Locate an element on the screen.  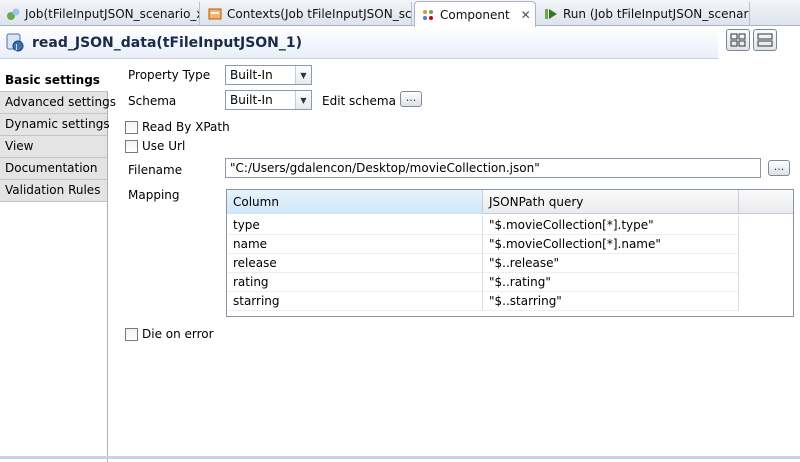
table-row: type "$.movieCollection[*].type" is located at coordinates (510, 225).